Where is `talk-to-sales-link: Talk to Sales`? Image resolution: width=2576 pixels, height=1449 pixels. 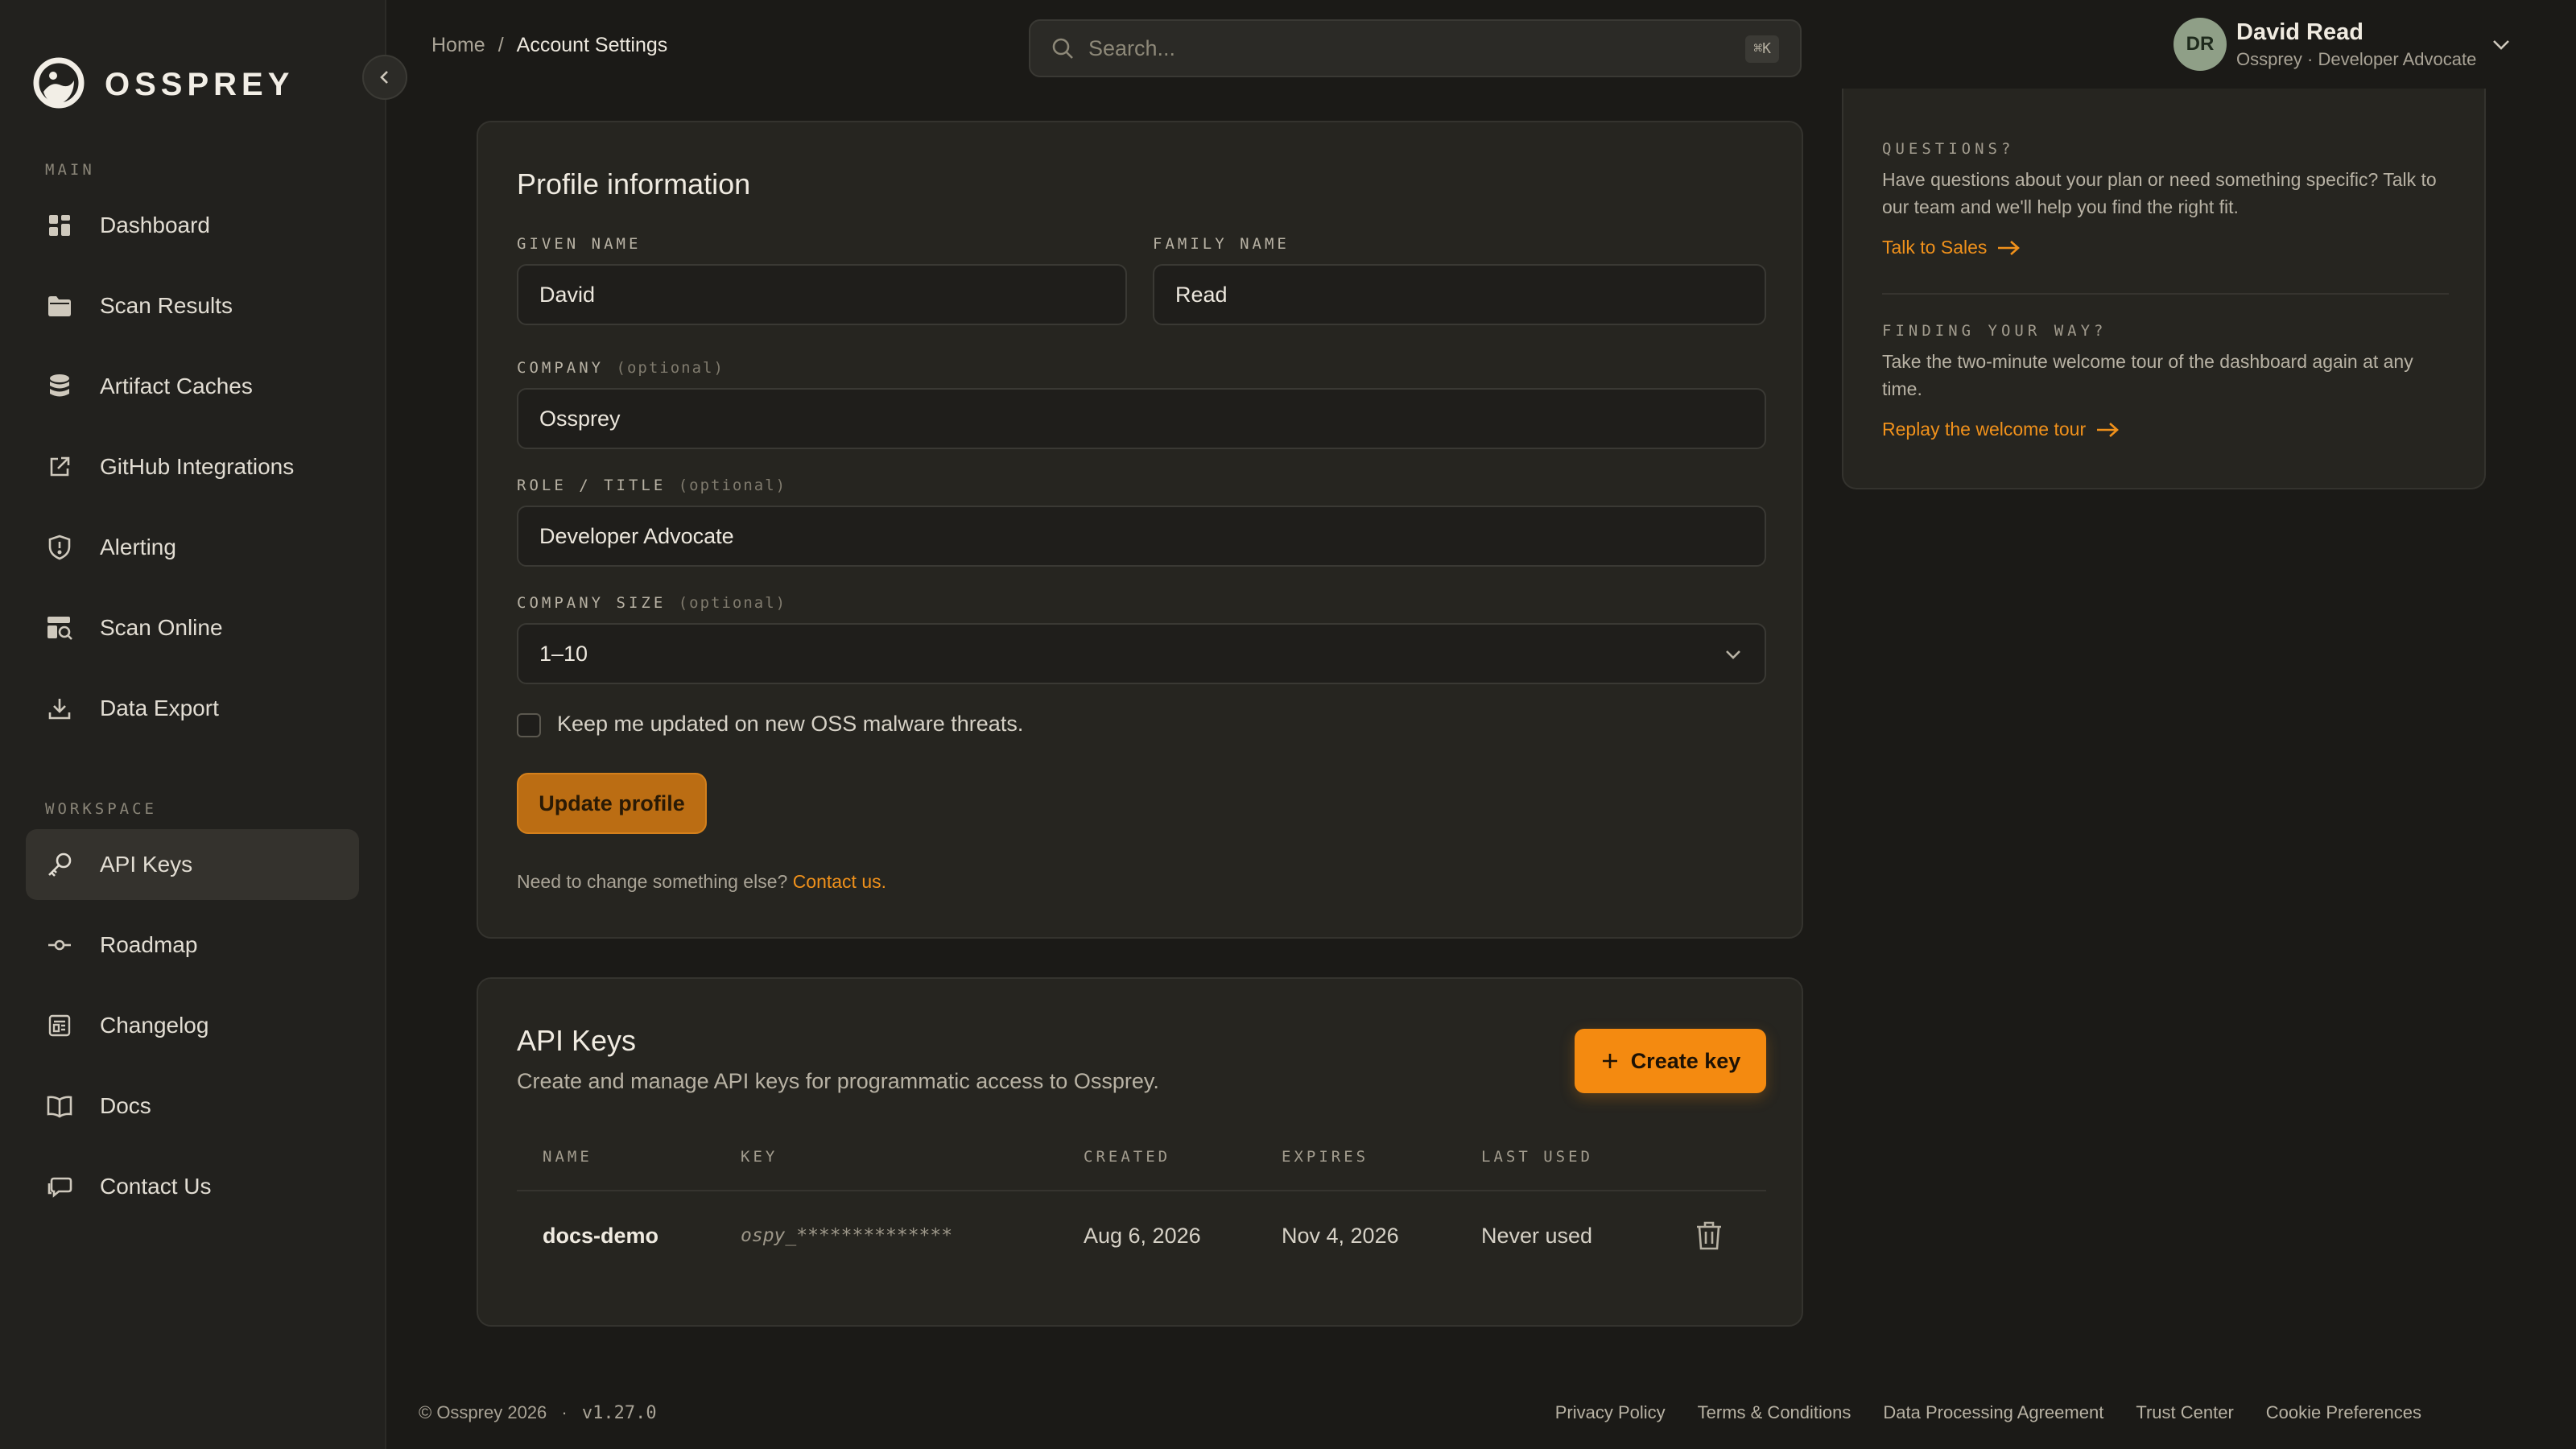 talk-to-sales-link: Talk to Sales is located at coordinates (1951, 247).